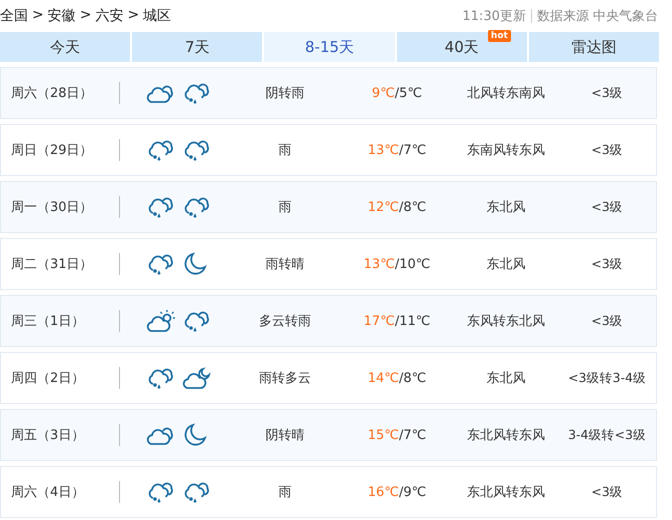  I want to click on temperature-range: 12℃/8℃, so click(397, 207).